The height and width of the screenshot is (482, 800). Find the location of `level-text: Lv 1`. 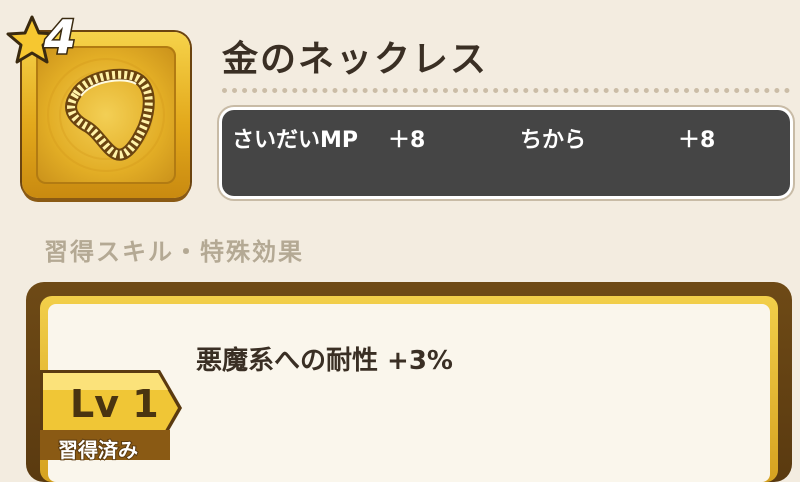

level-text: Lv 1 is located at coordinates (114, 404).